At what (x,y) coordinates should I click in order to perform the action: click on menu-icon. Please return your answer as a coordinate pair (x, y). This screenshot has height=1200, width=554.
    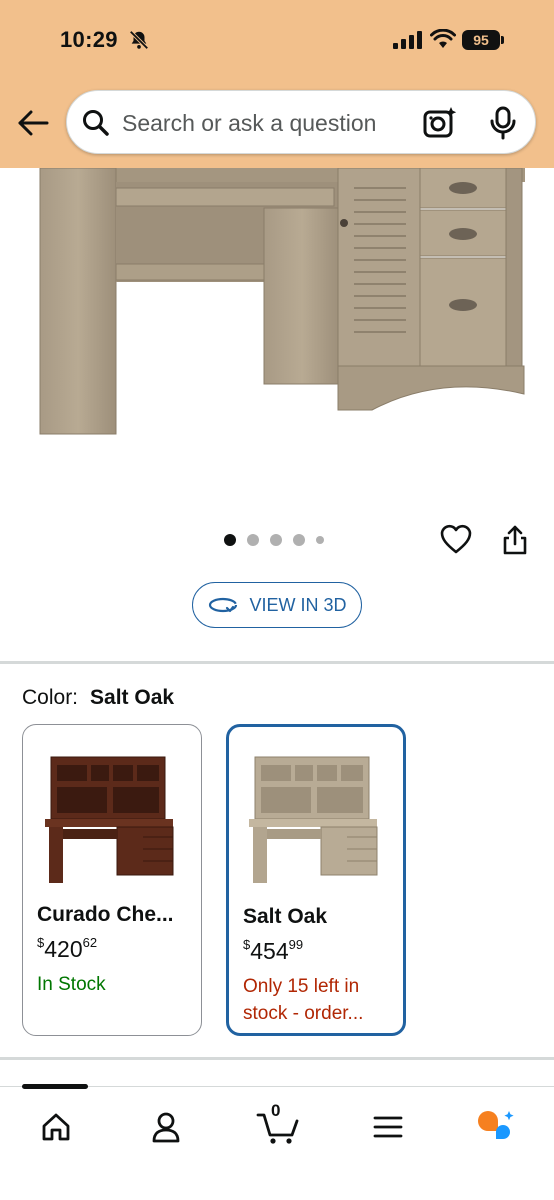
    Looking at the image, I should click on (388, 1127).